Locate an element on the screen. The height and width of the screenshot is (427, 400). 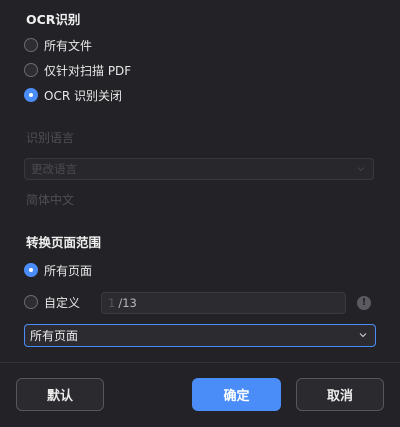
info-icon: ! is located at coordinates (364, 303).